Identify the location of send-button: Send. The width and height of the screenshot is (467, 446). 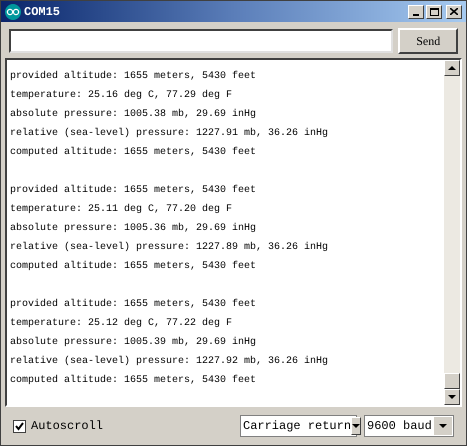
(428, 41).